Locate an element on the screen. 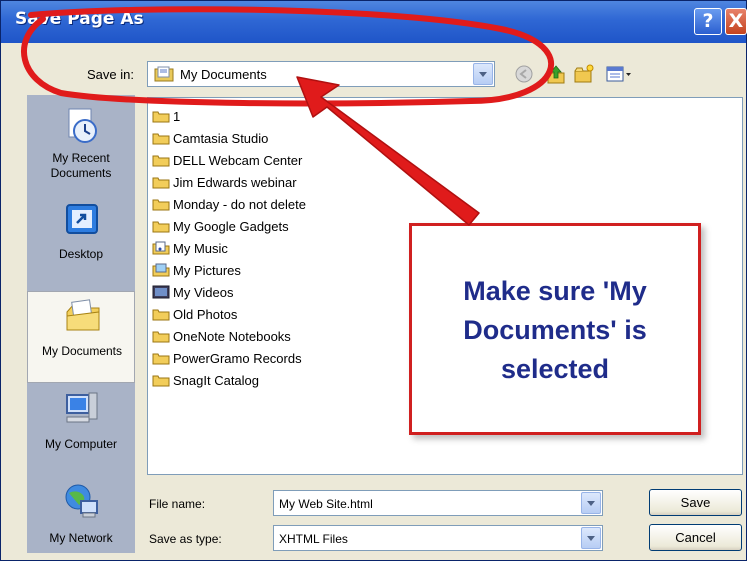  list-item: 1 is located at coordinates (166, 116).